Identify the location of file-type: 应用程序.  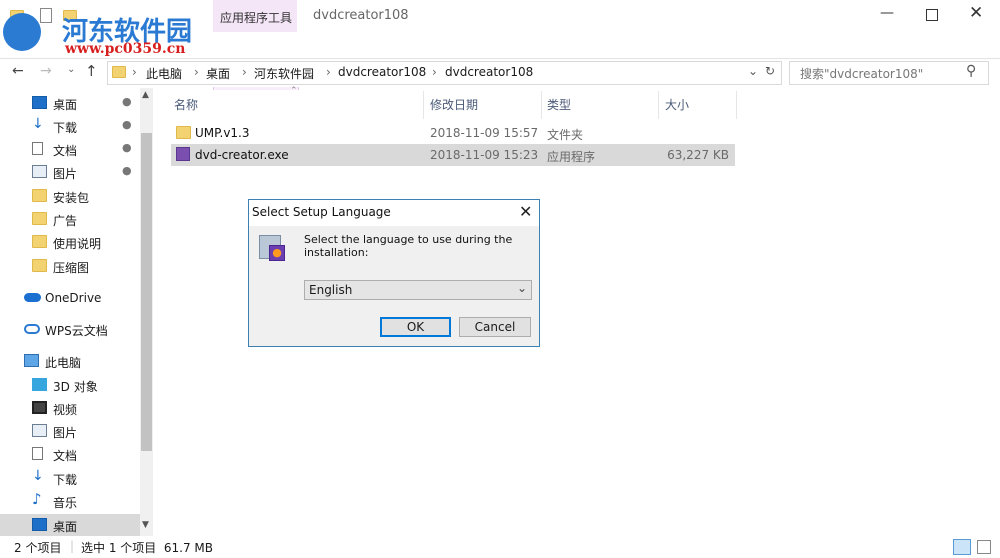
(571, 157).